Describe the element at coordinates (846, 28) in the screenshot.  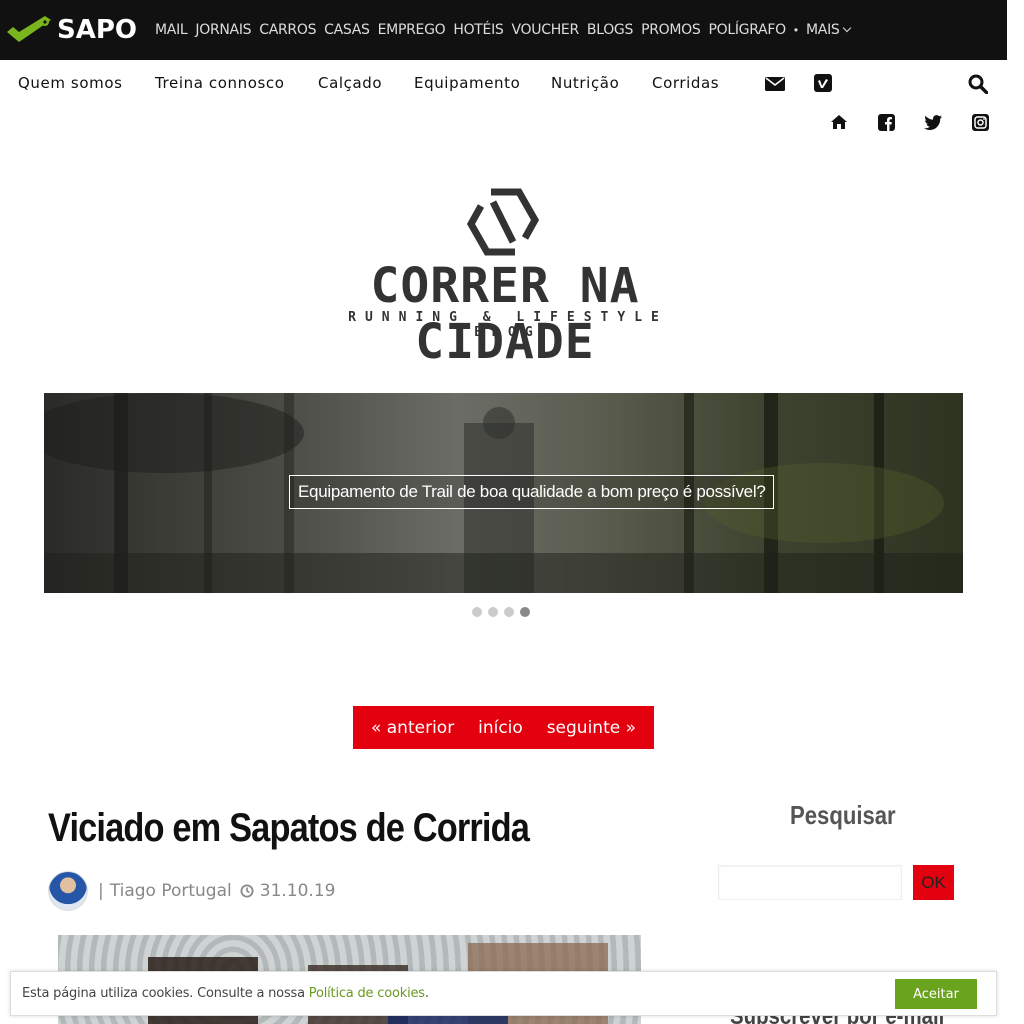
I see `chevron-down-icon` at that location.